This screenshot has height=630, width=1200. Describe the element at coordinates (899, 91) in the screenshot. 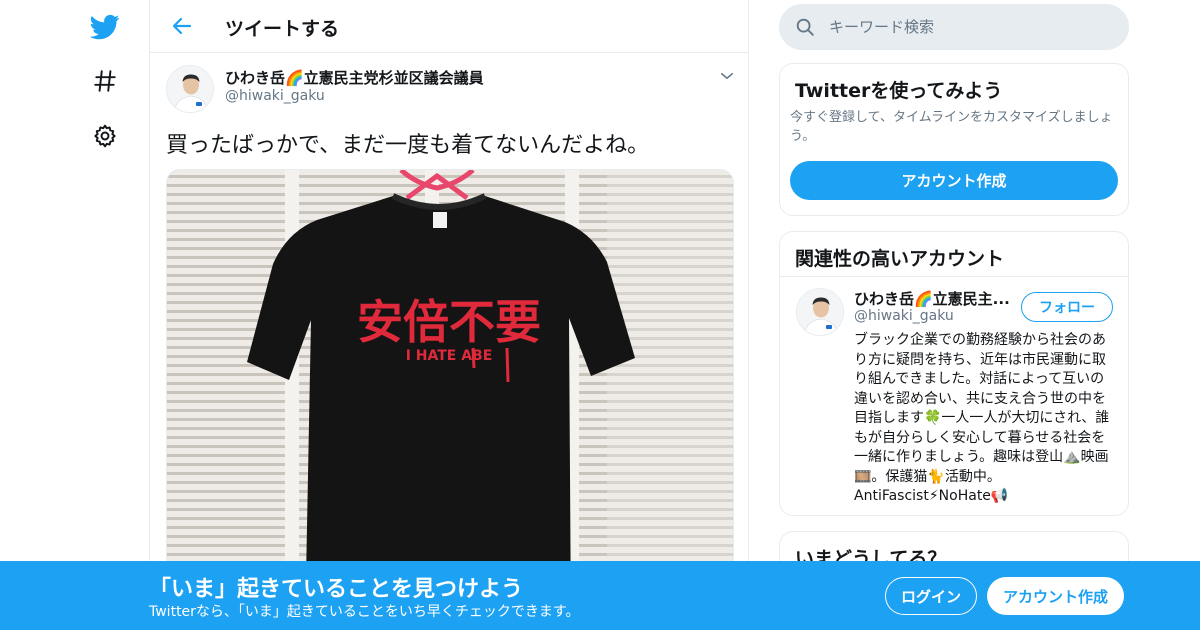

I see `try-card-title: Twitterを使ってみよう` at that location.